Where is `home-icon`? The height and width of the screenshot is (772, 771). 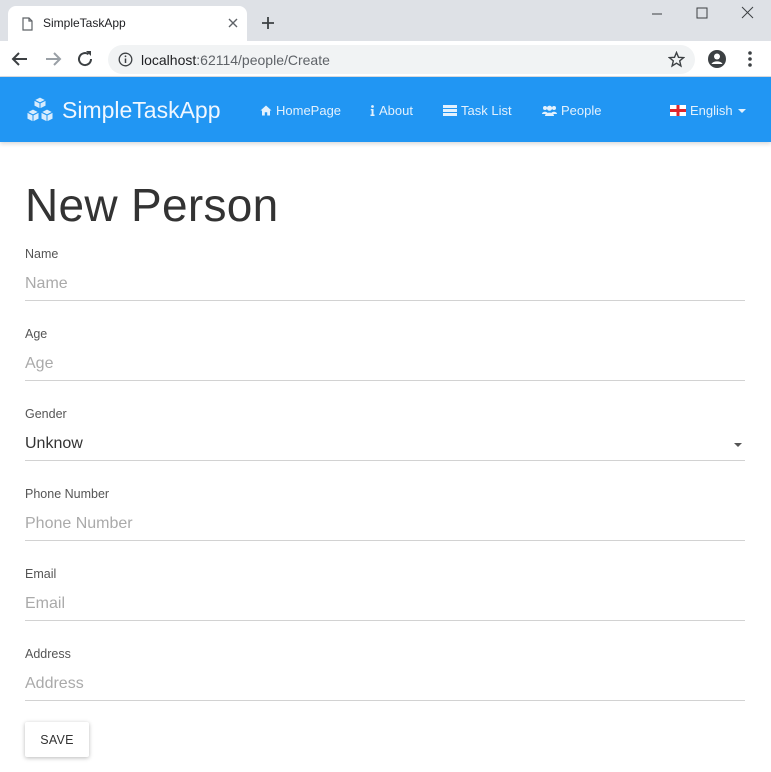 home-icon is located at coordinates (266, 110).